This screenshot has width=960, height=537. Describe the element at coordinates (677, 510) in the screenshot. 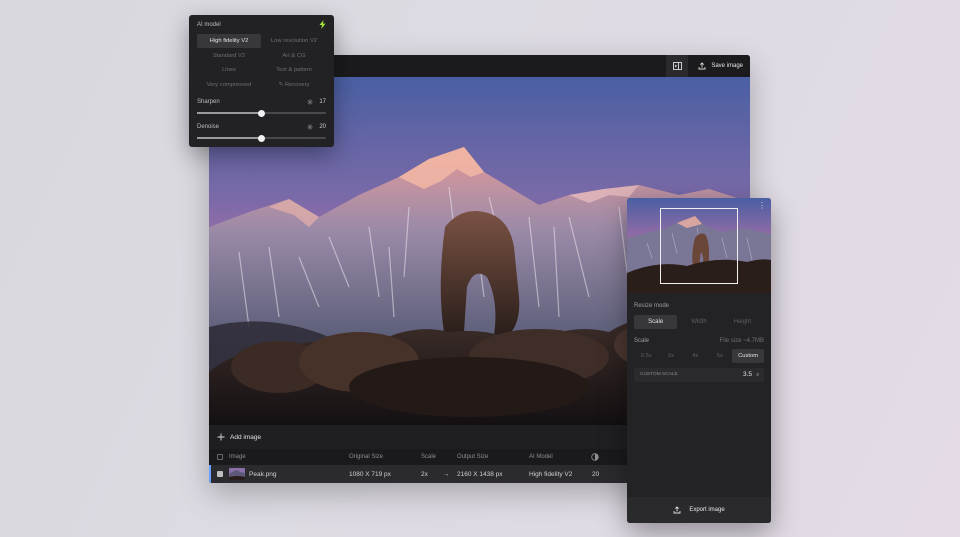

I see `export-icon` at that location.